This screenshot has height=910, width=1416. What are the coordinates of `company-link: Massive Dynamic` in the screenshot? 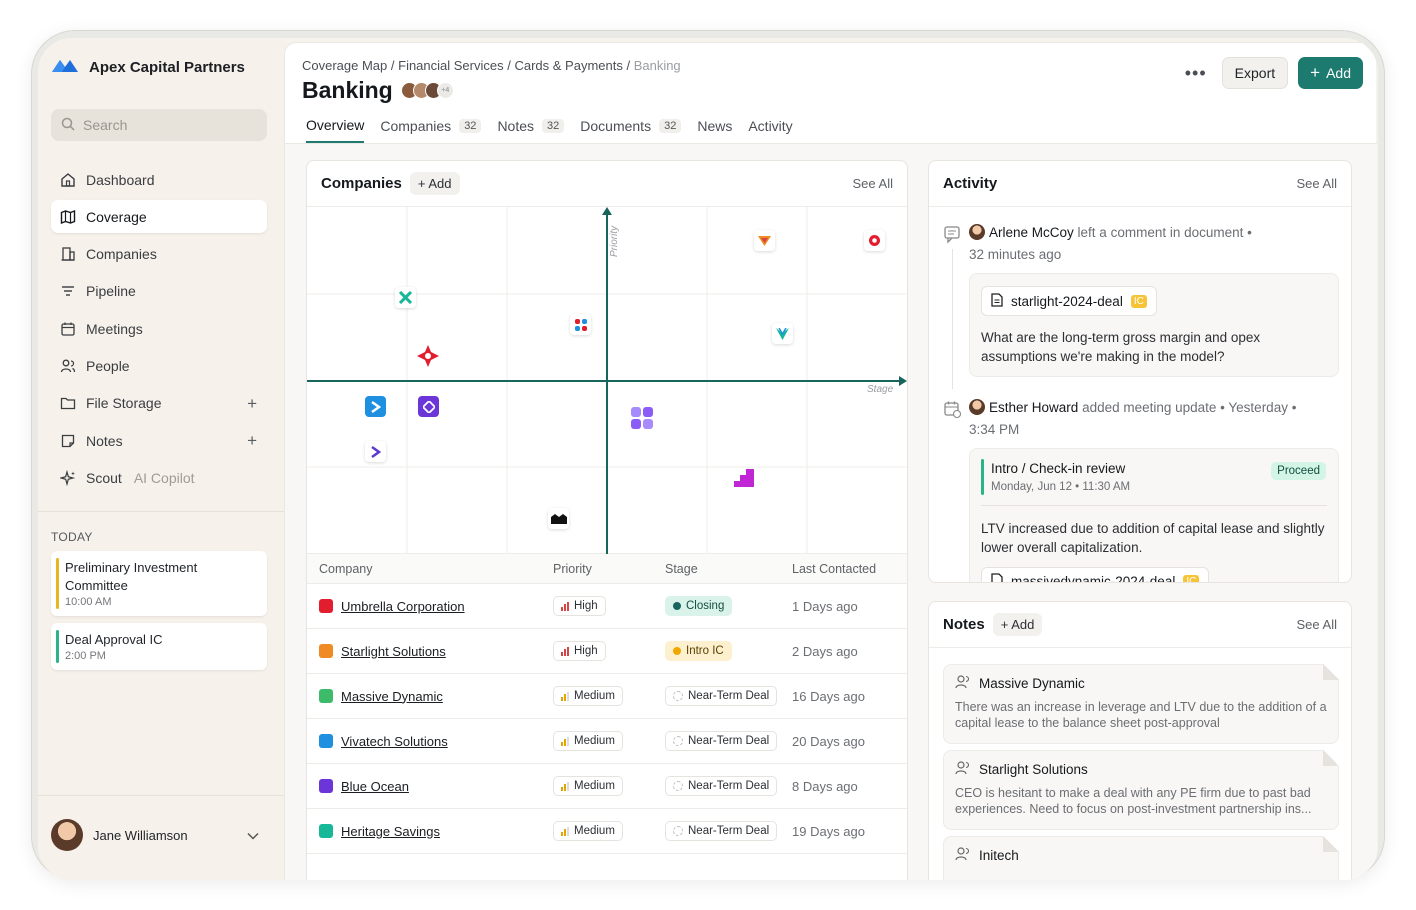 It's located at (392, 696).